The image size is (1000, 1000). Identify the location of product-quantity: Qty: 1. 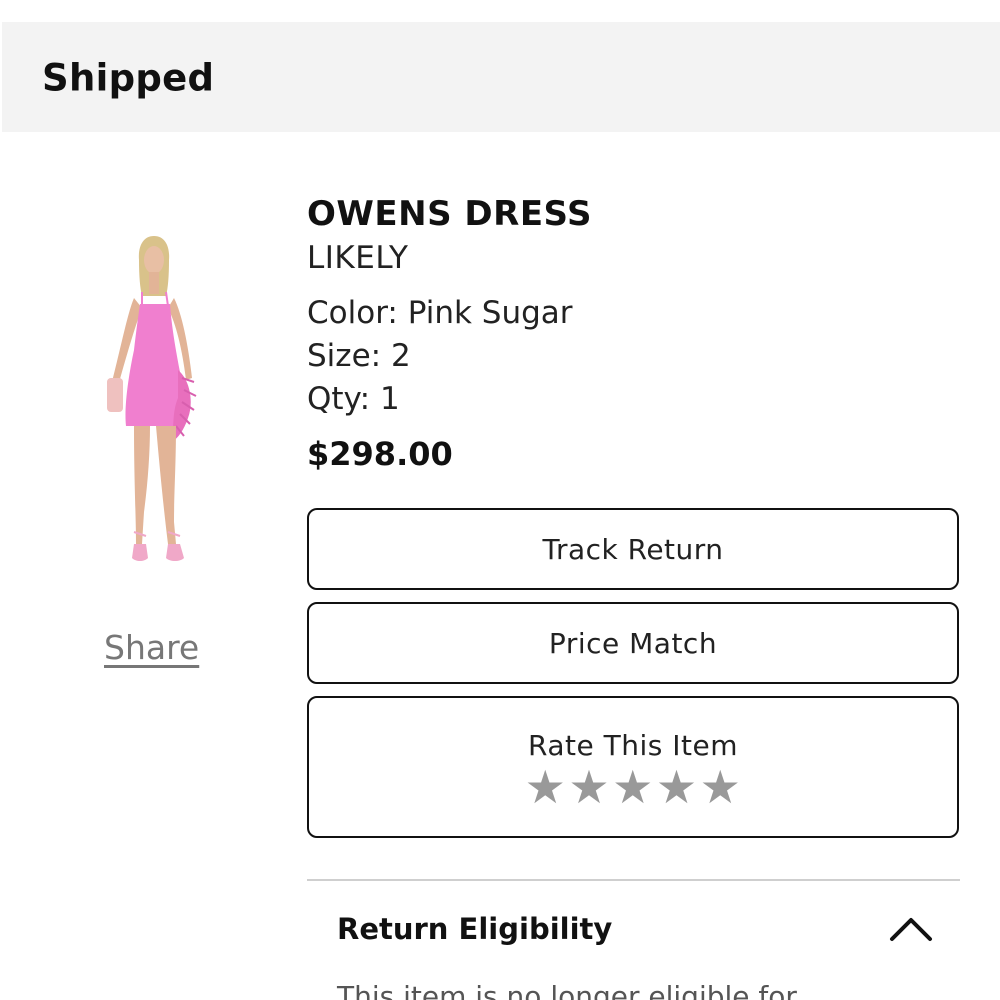
(353, 399).